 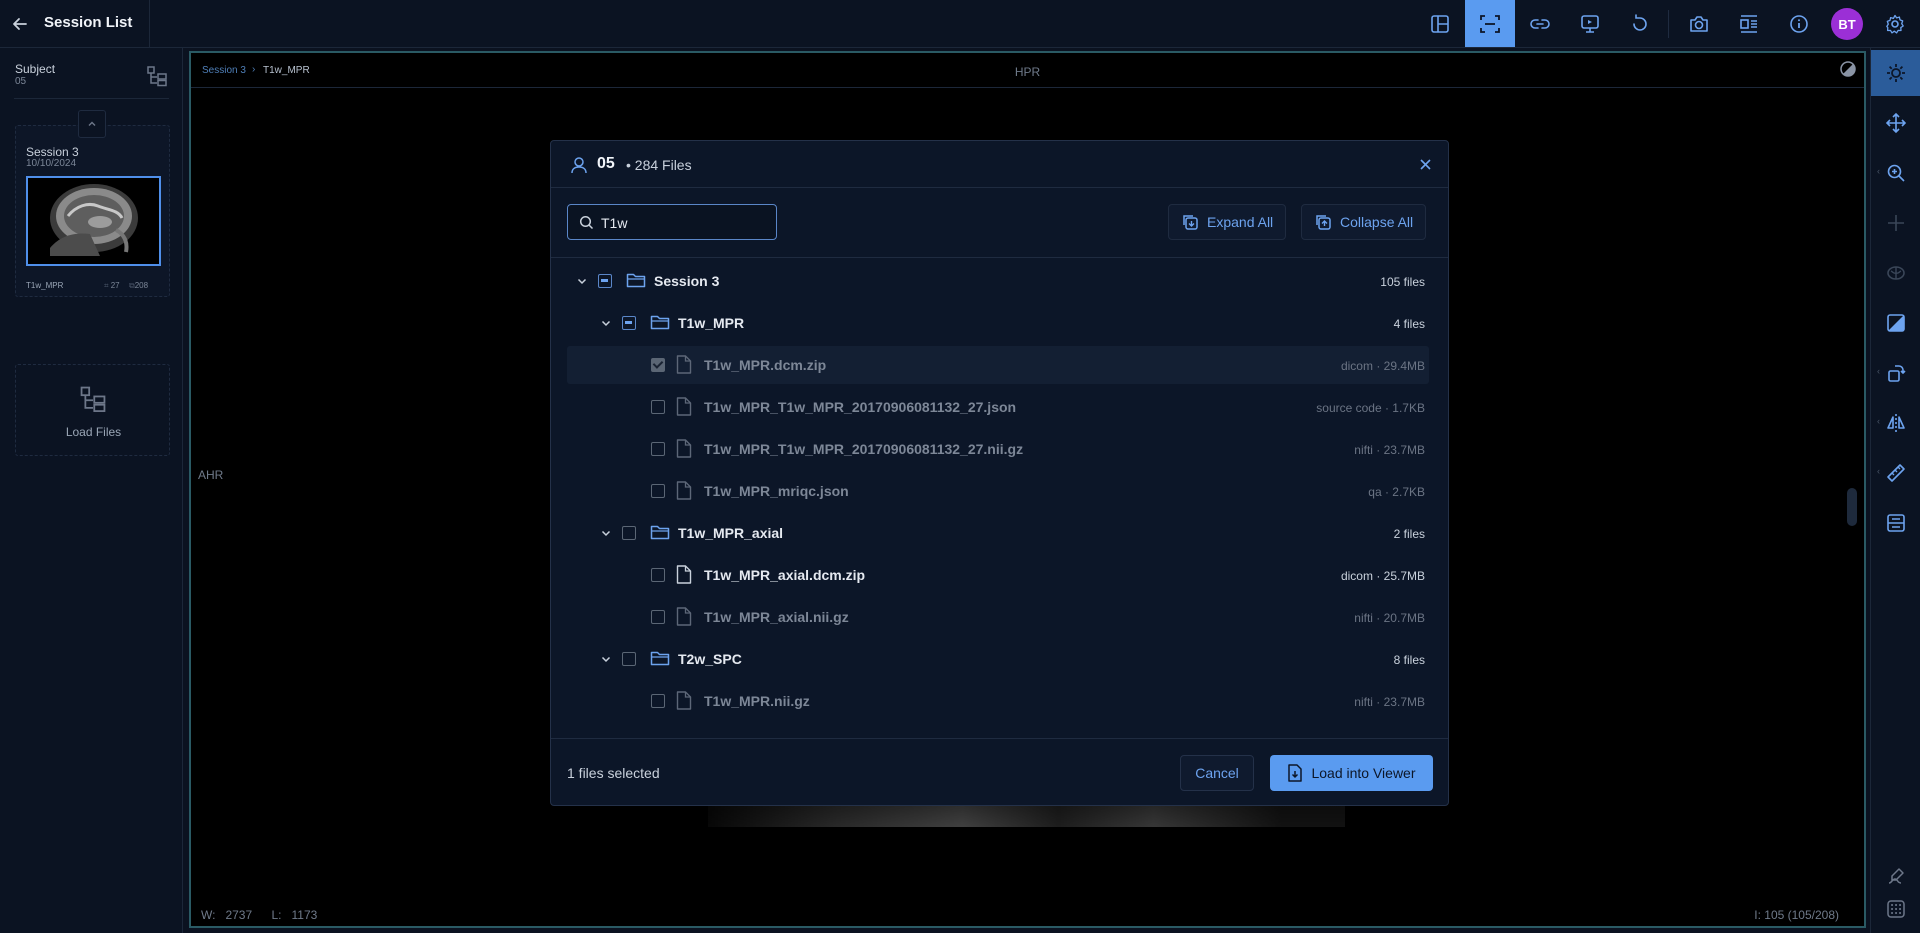 I want to click on file-name: T1w_MPR_T1w_MPR_20170906081132_27.json, so click(x=860, y=407).